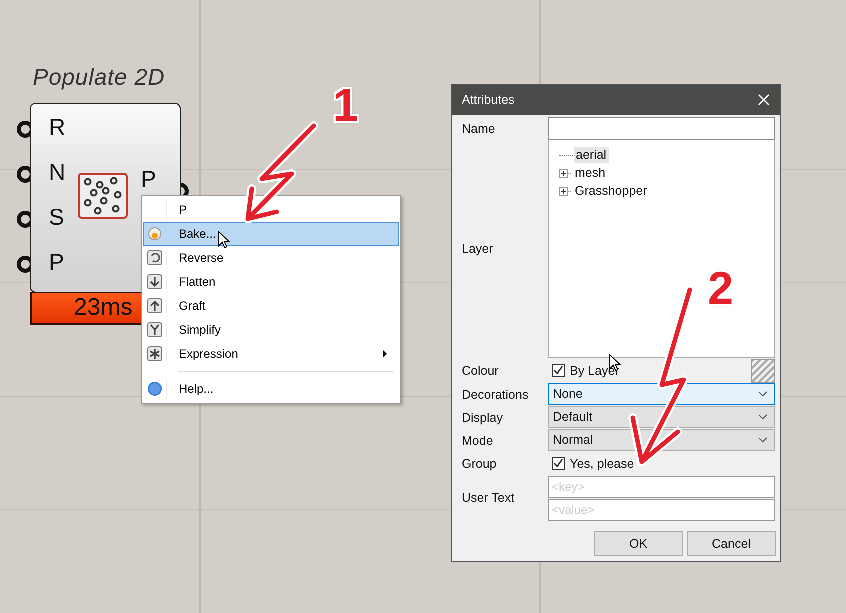 Image resolution: width=846 pixels, height=613 pixels. Describe the element at coordinates (602, 463) in the screenshot. I see `checkbox-label: Yes, please` at that location.